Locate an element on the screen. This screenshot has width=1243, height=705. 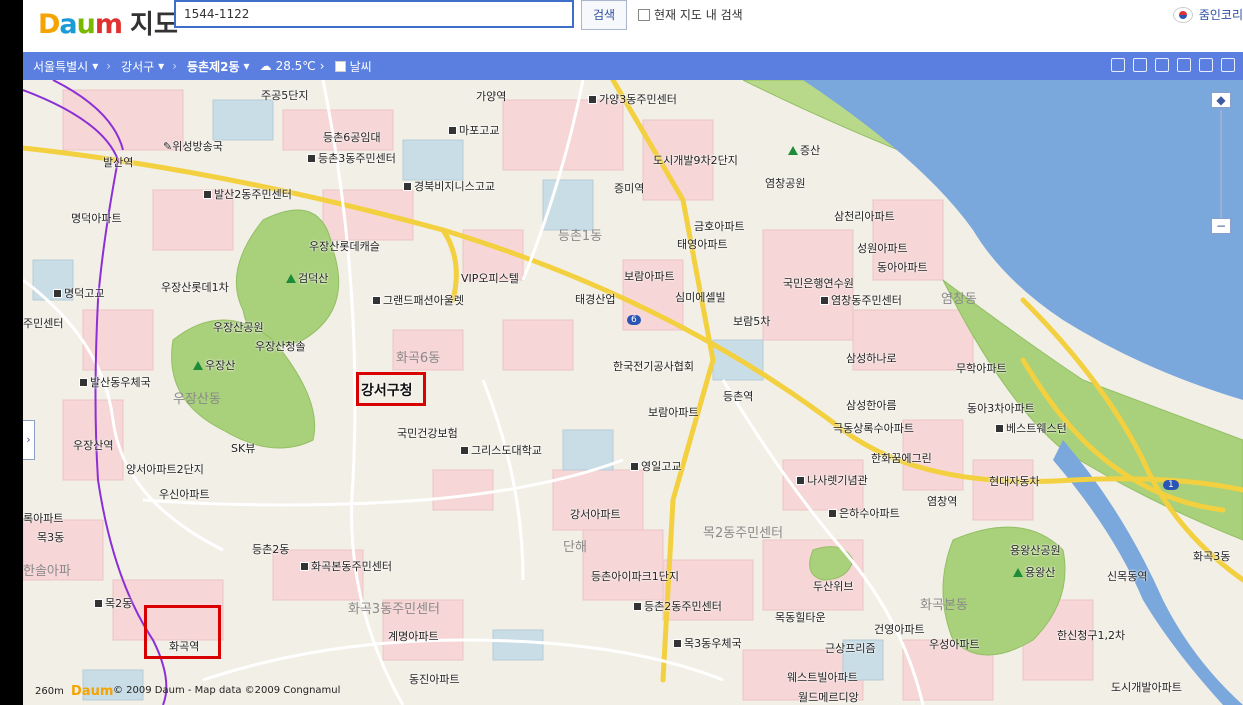
fullscreen-icon is located at coordinates (1228, 65).